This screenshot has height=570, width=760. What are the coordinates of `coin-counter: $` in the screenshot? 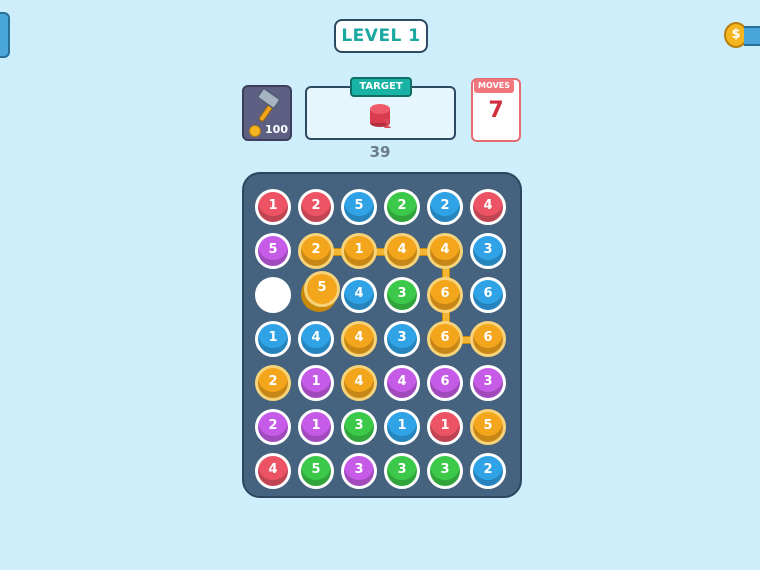 It's located at (742, 35).